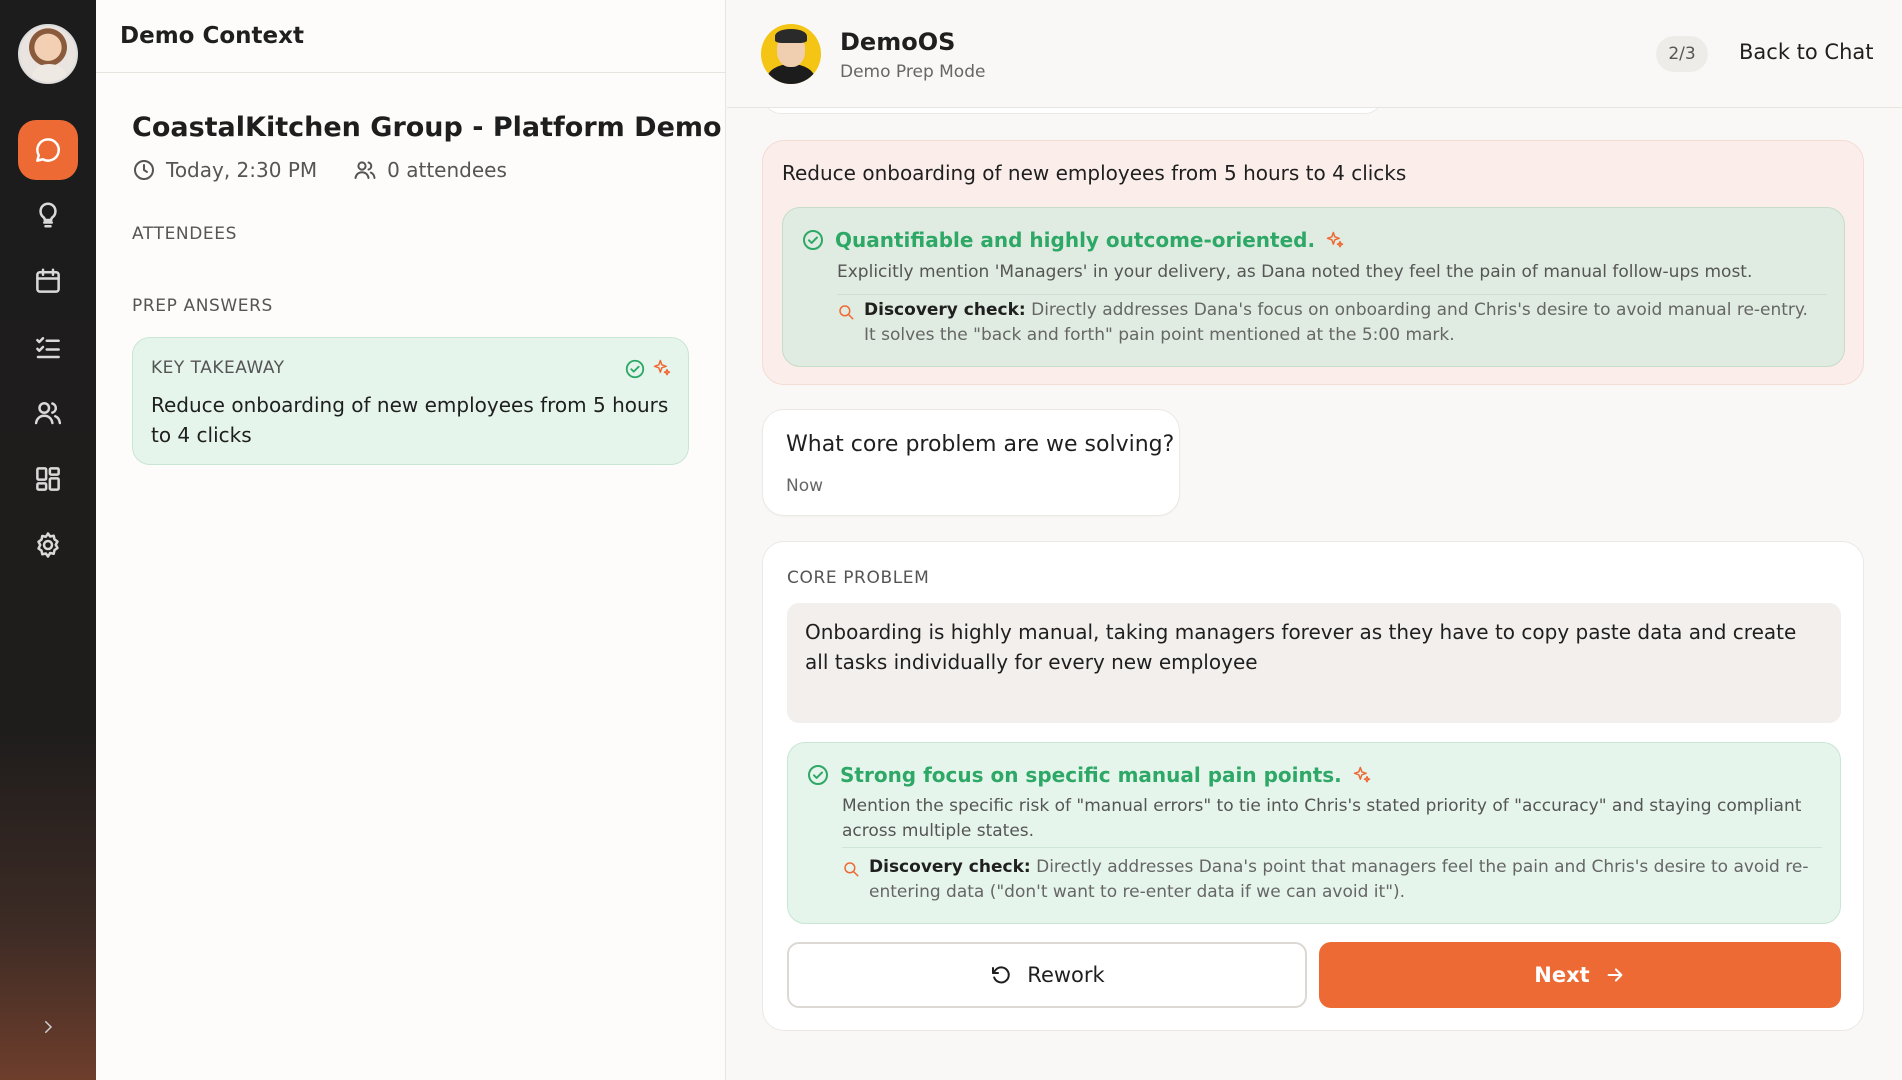  I want to click on chat-icon, so click(48, 150).